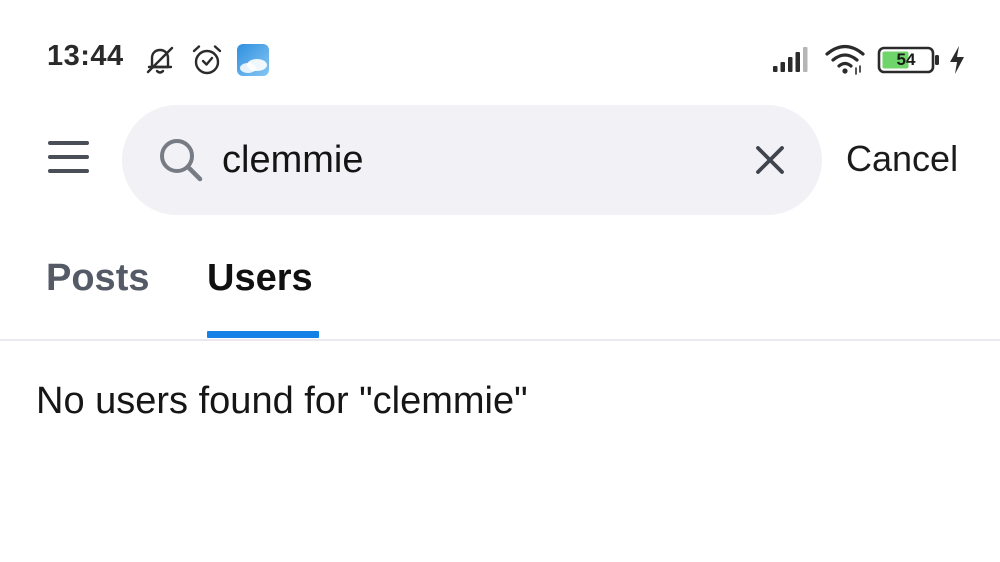 This screenshot has width=1000, height=562. Describe the element at coordinates (68, 143) in the screenshot. I see `hamburger-icon` at that location.